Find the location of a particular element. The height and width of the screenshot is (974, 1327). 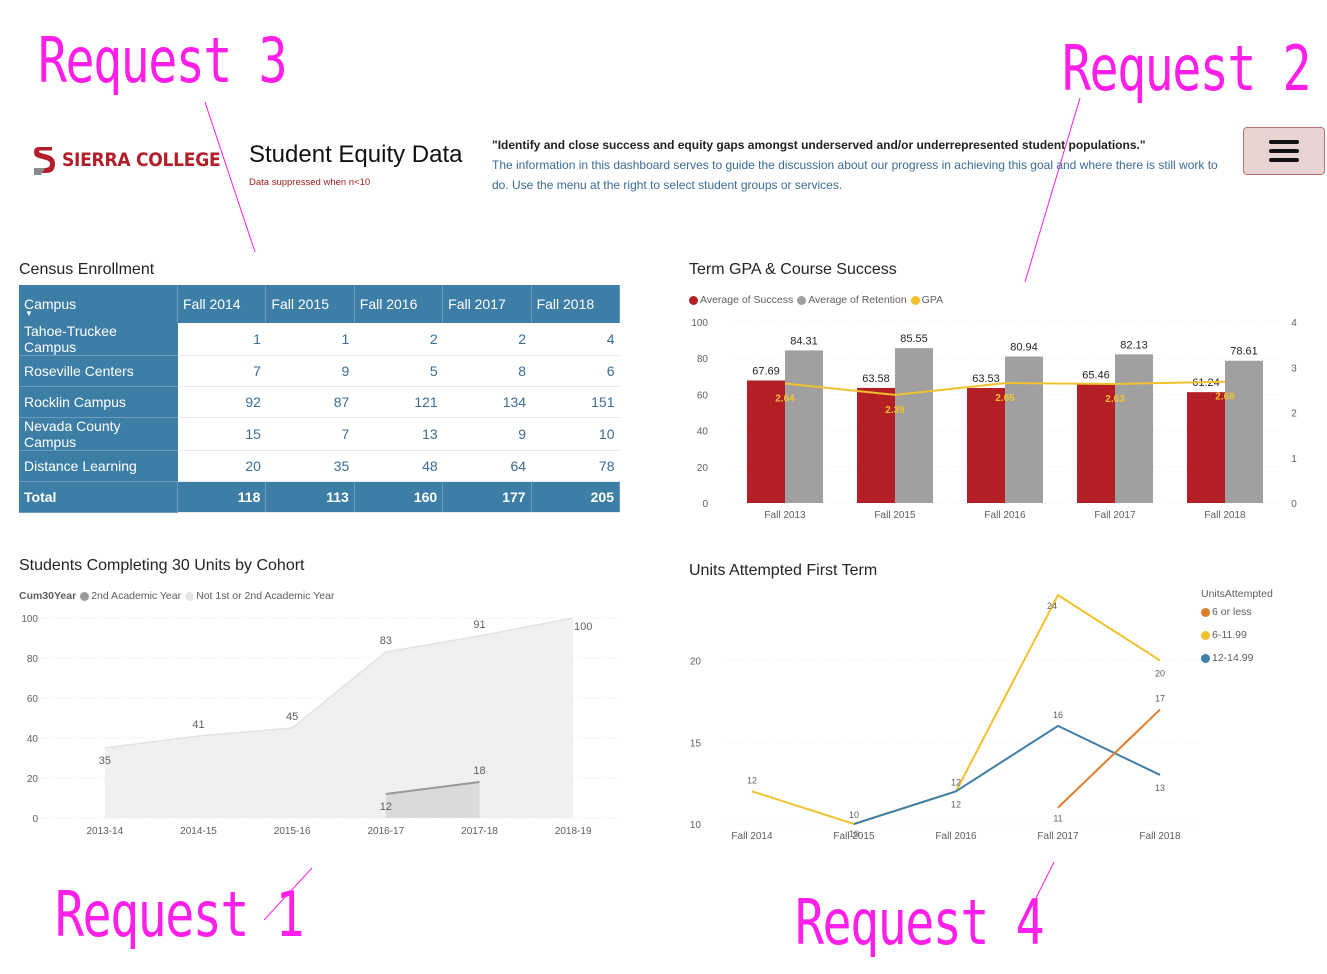

table-cell: 151 is located at coordinates (575, 402).